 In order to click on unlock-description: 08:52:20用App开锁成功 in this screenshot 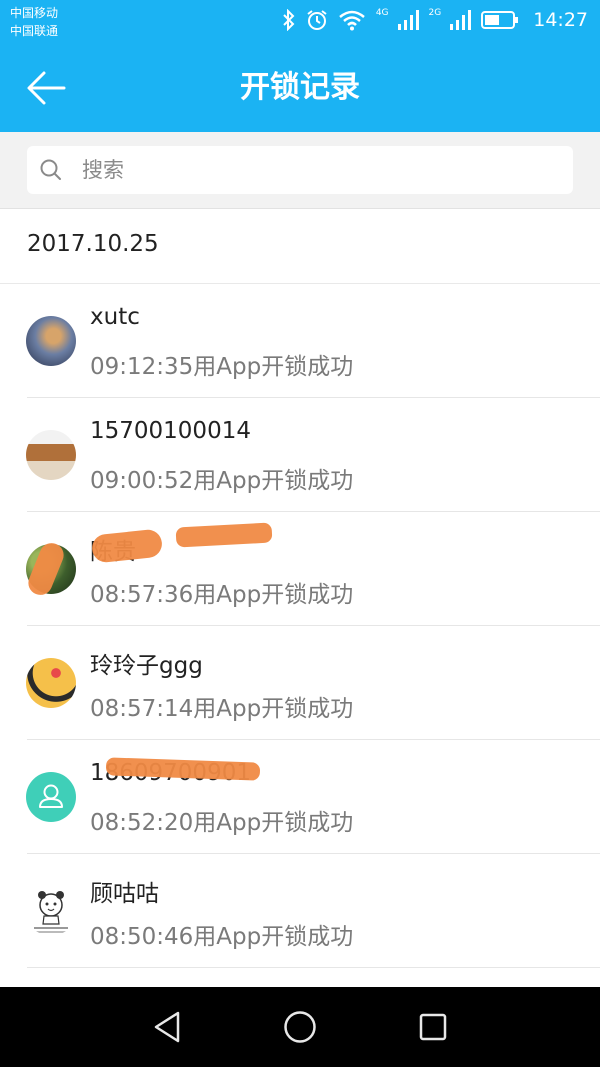, I will do `click(222, 823)`.